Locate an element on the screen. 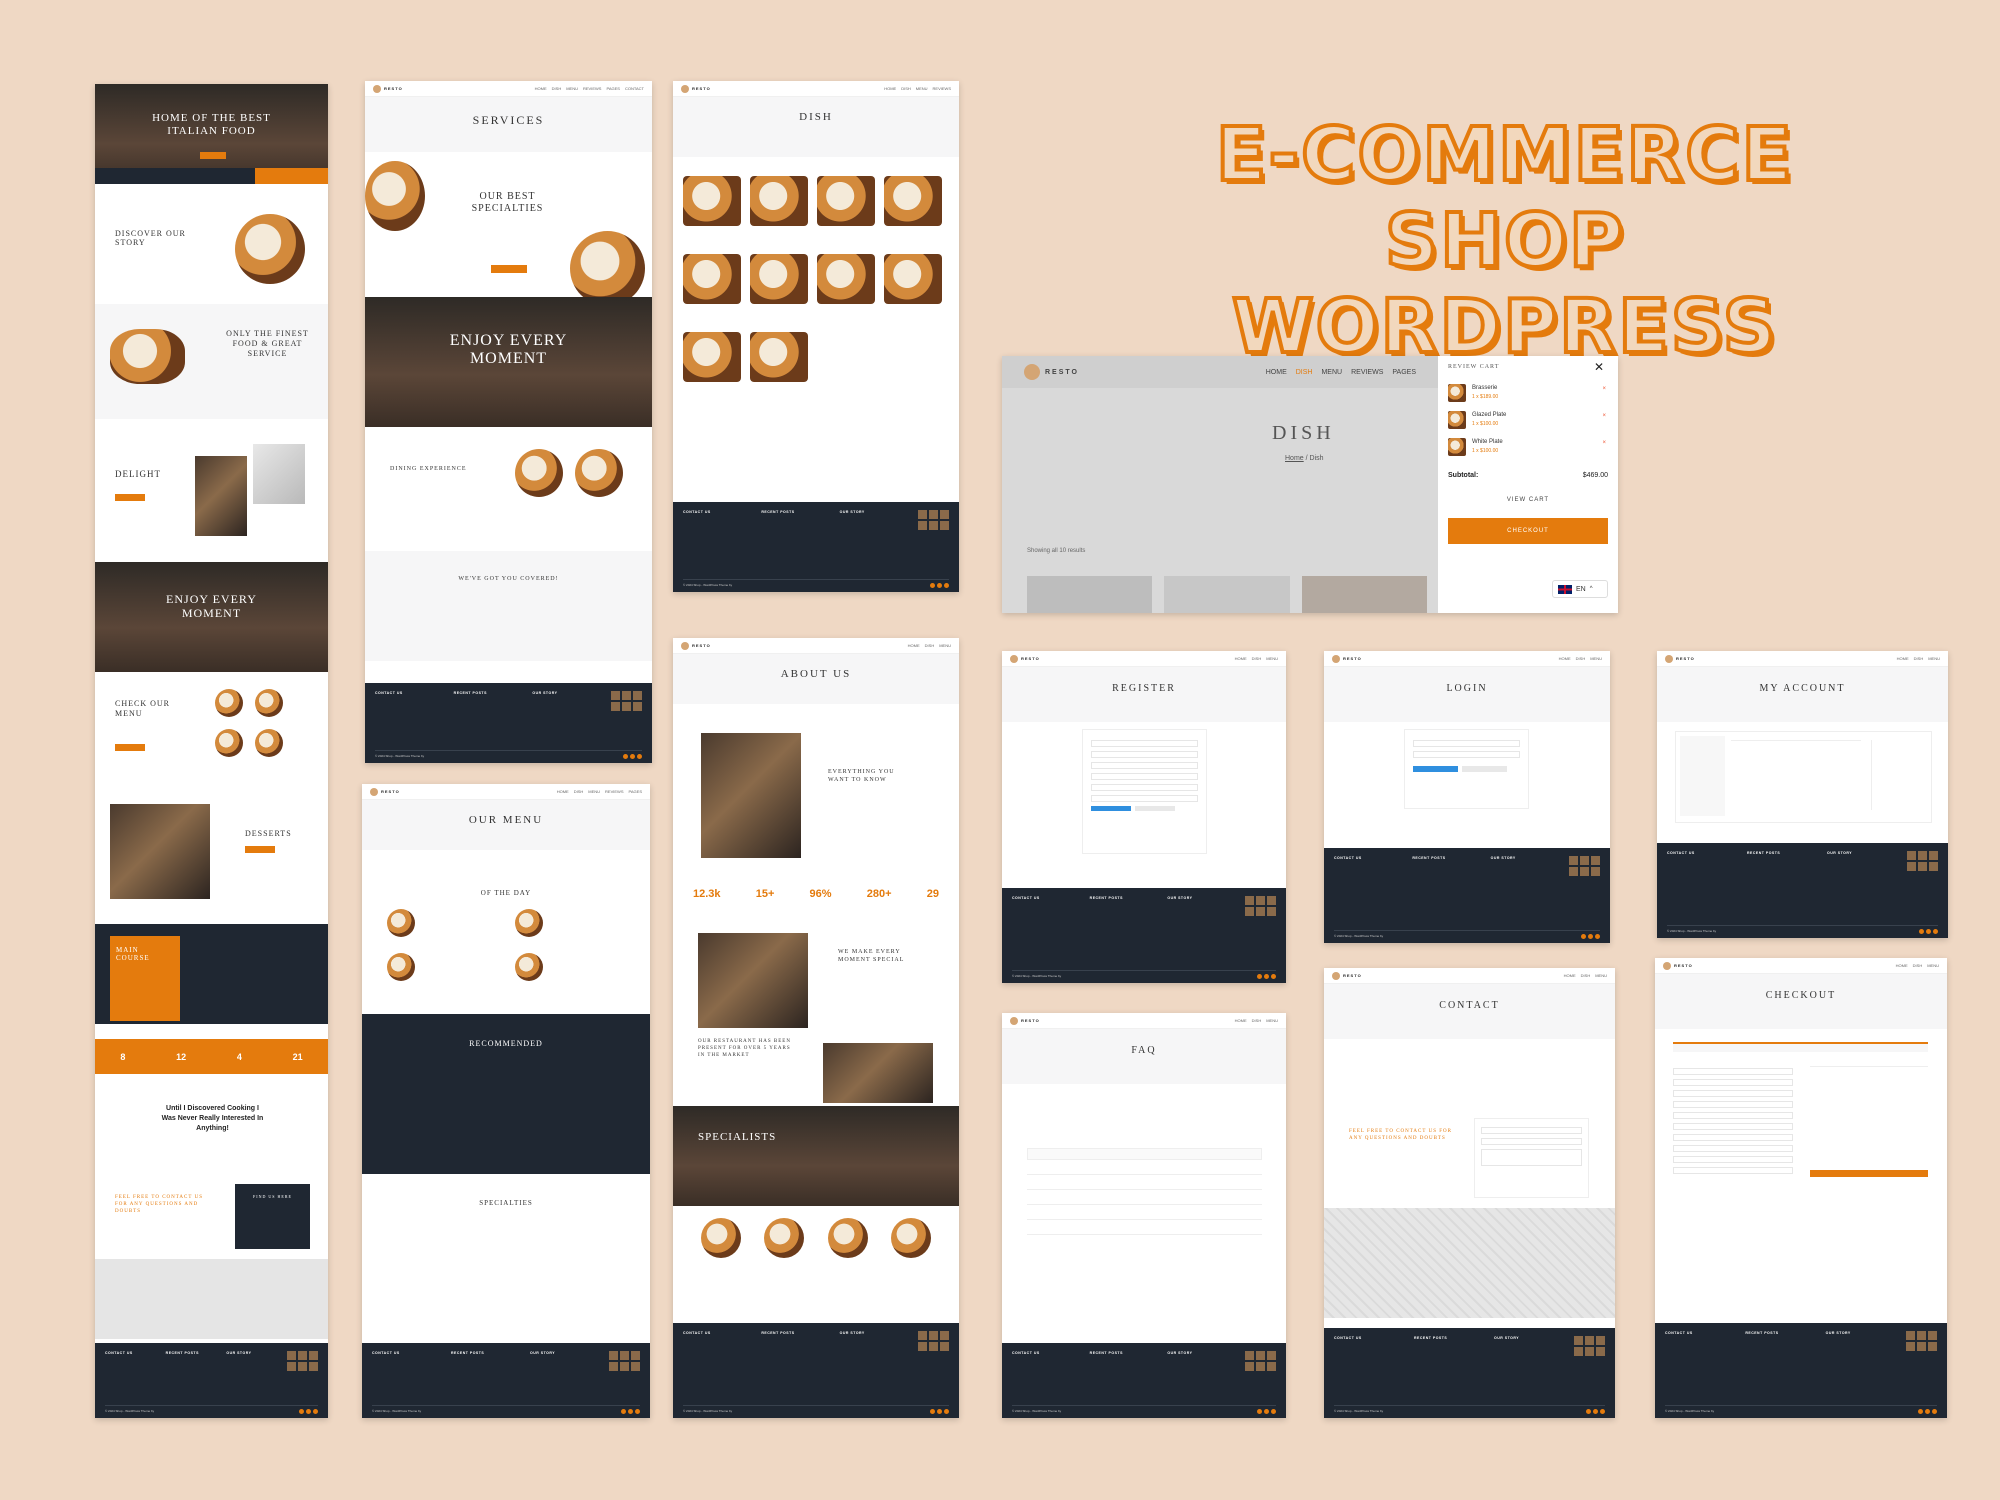 Image resolution: width=2000 pixels, height=1500 pixels. register-submit-button is located at coordinates (1111, 808).